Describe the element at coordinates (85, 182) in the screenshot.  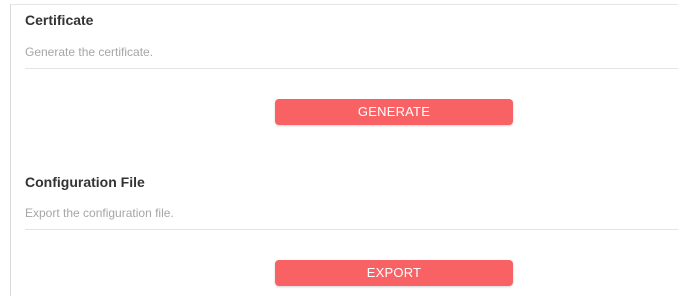
I see `configuration-file-section-title: Configuration File` at that location.